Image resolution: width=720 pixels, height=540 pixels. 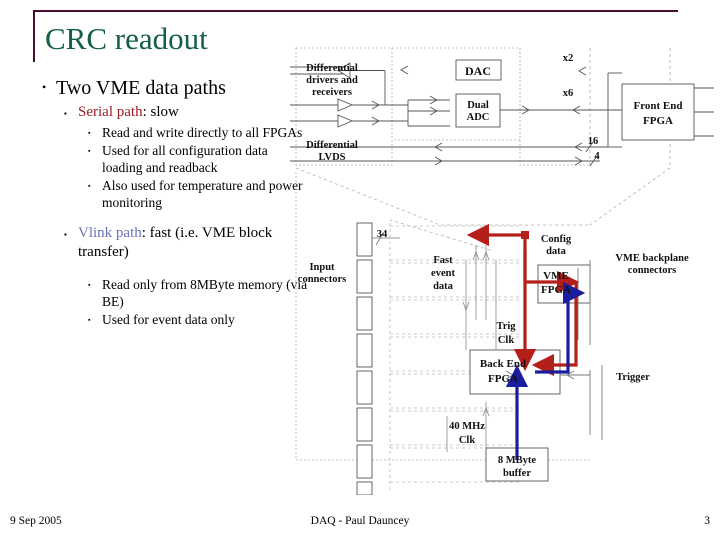 I want to click on label-40mhz-clk-line1: 40 MHz, so click(x=467, y=426).